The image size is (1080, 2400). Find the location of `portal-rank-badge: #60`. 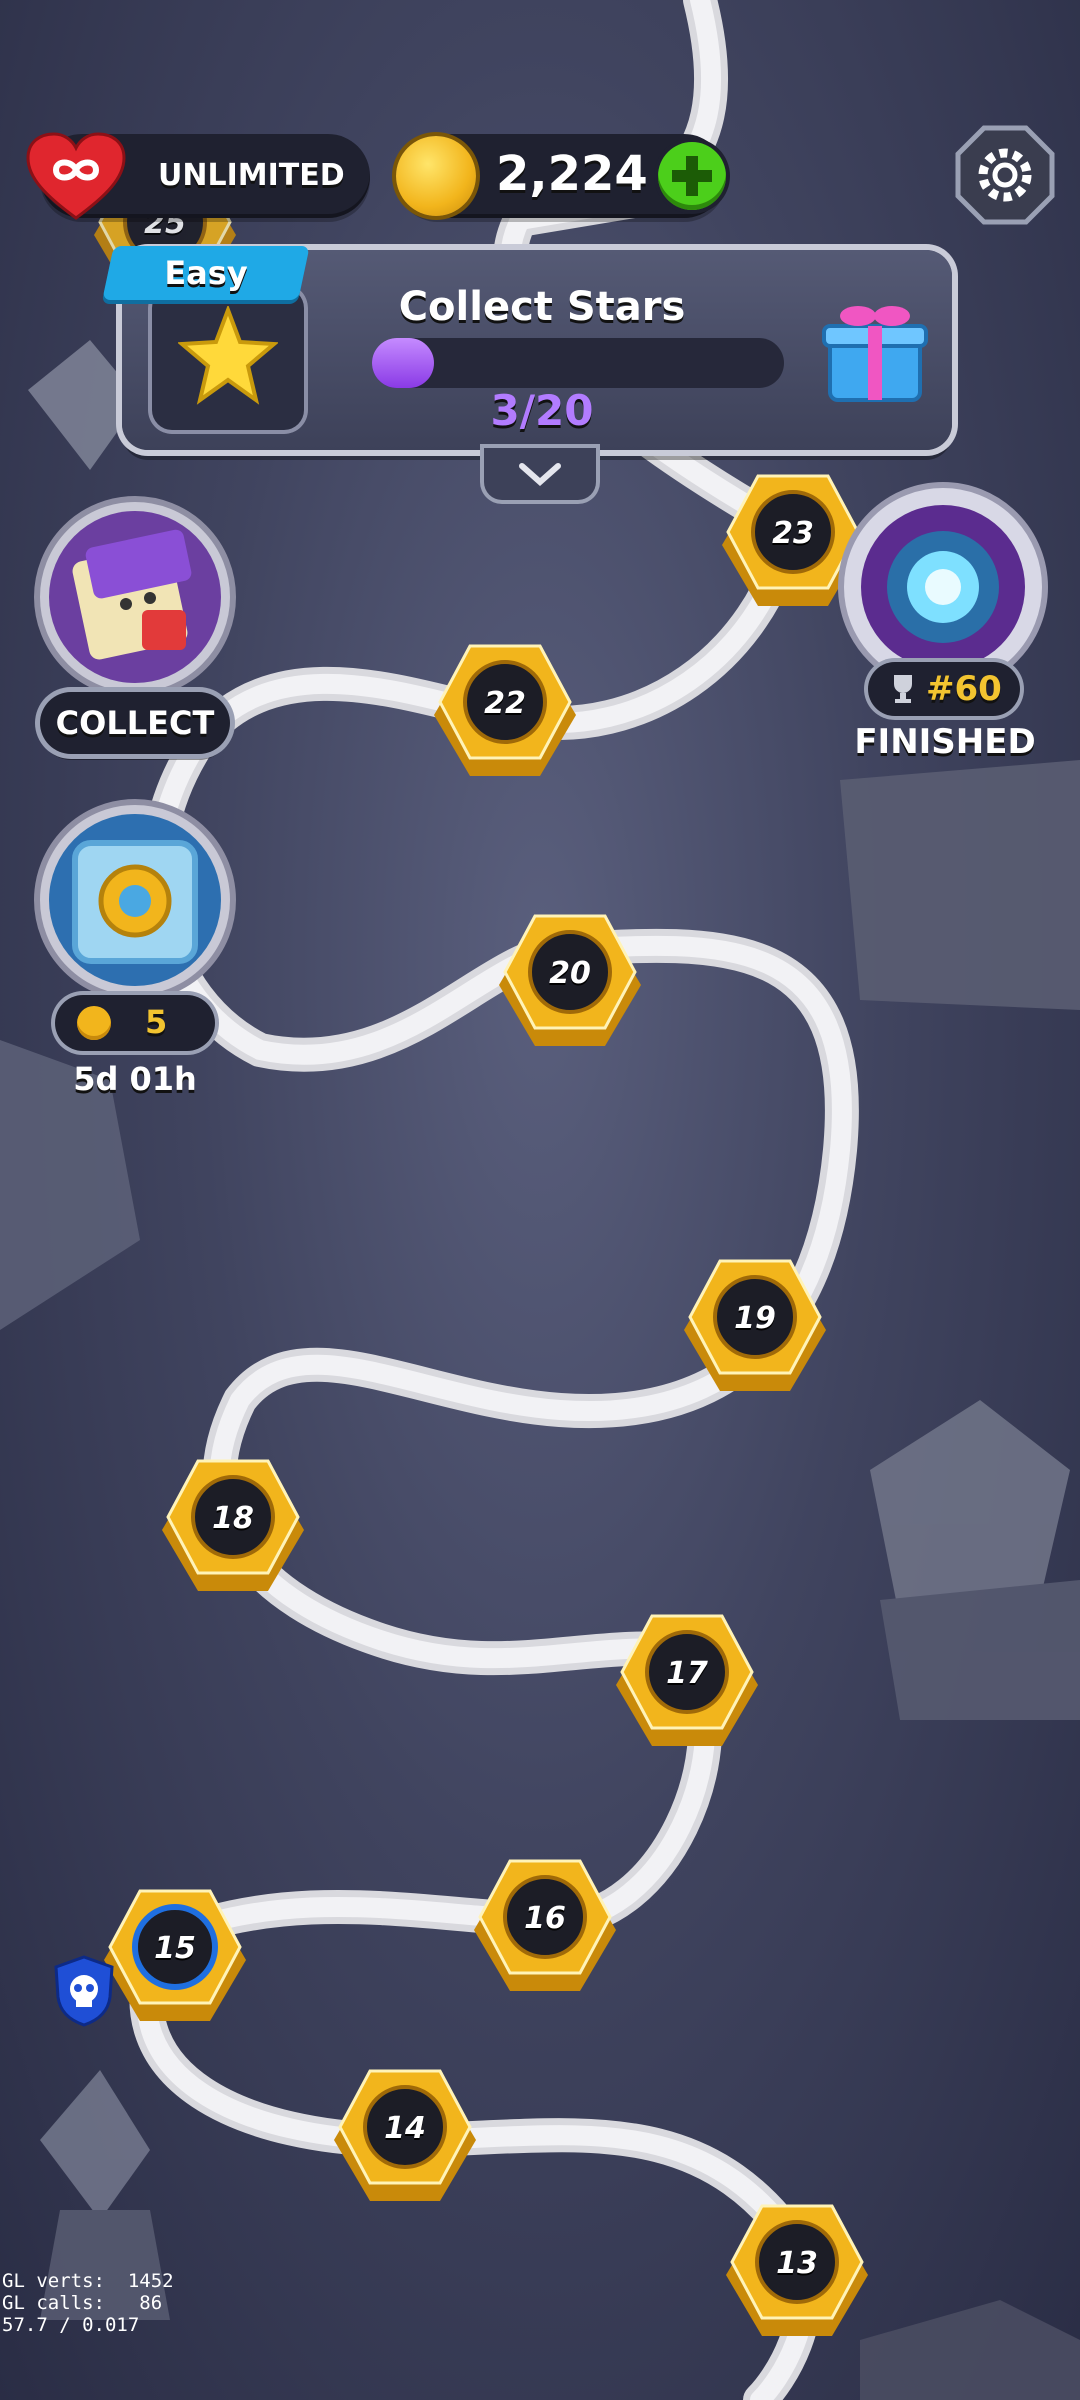

portal-rank-badge: #60 is located at coordinates (944, 689).